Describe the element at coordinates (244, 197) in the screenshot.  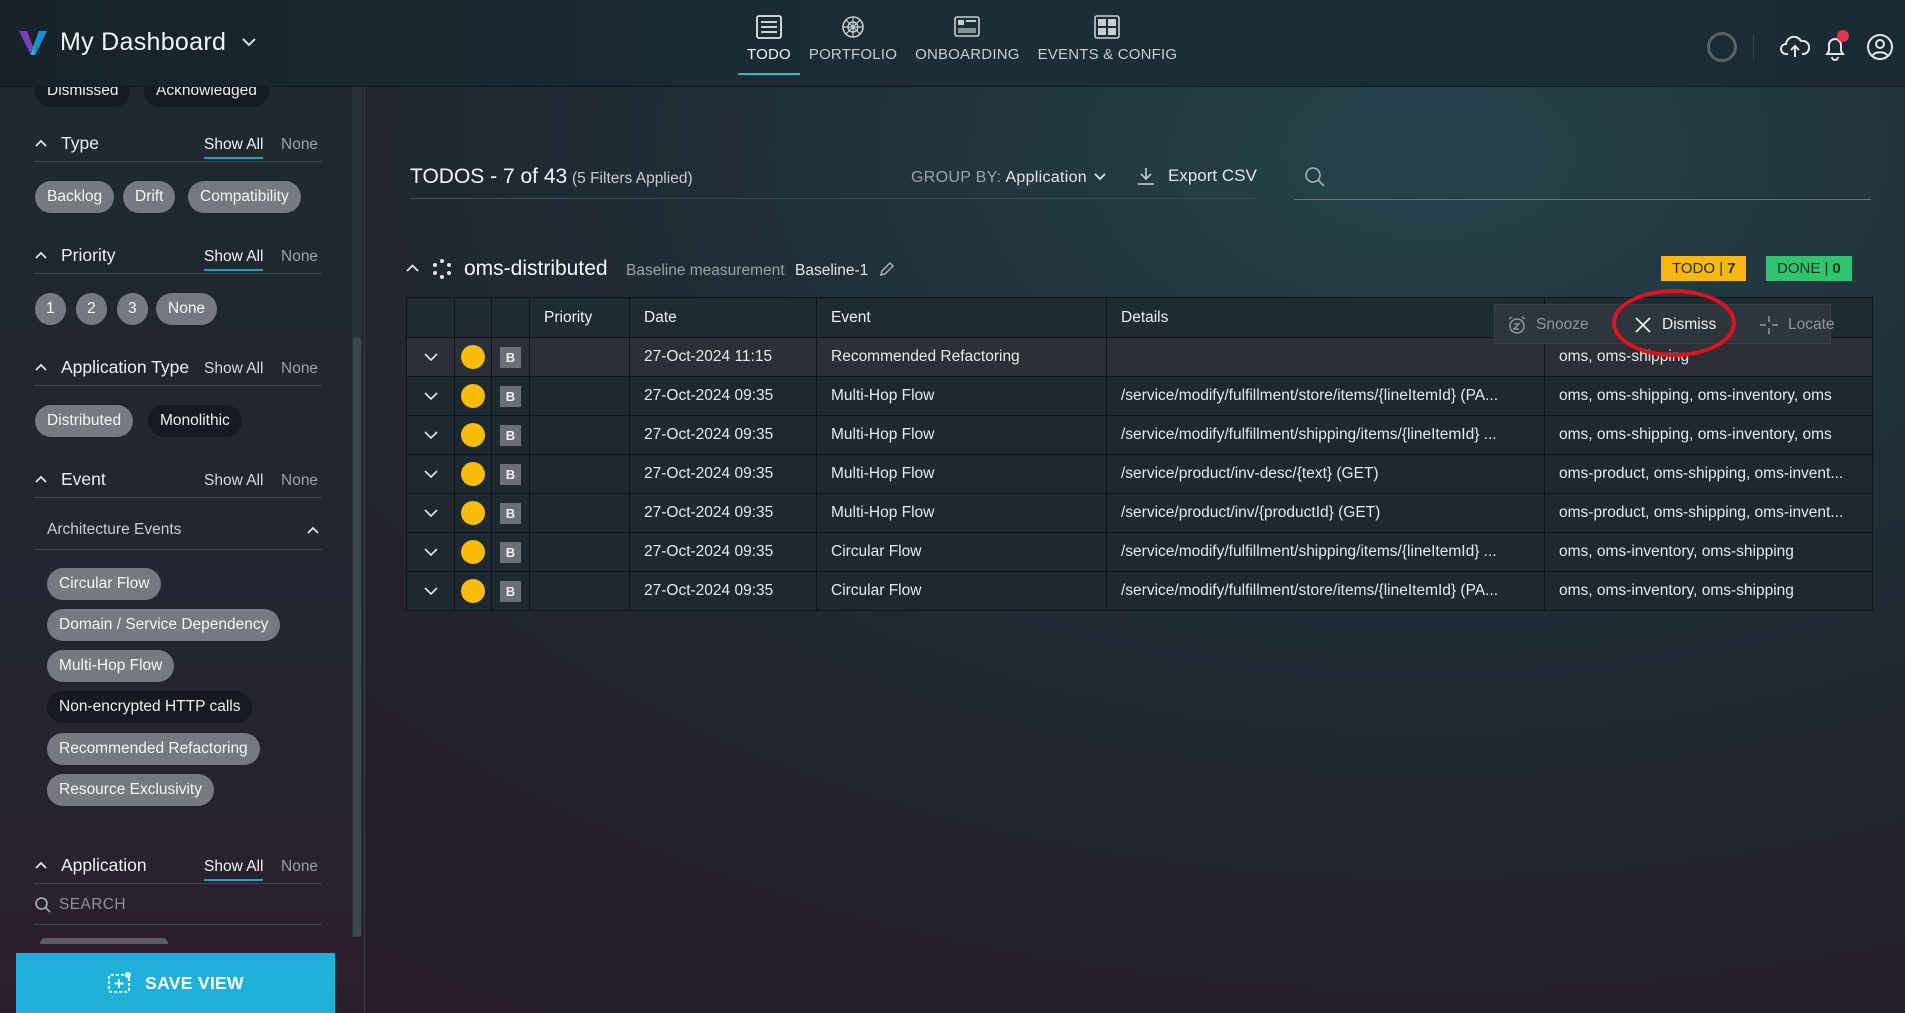
I see `chip-compatibility: Compatibility` at that location.